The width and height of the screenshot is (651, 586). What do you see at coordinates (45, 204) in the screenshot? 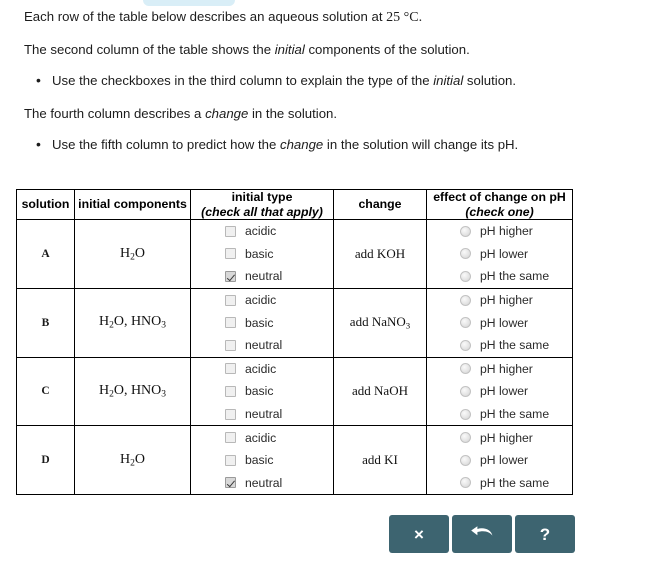
I see `header-solution: solution` at bounding box center [45, 204].